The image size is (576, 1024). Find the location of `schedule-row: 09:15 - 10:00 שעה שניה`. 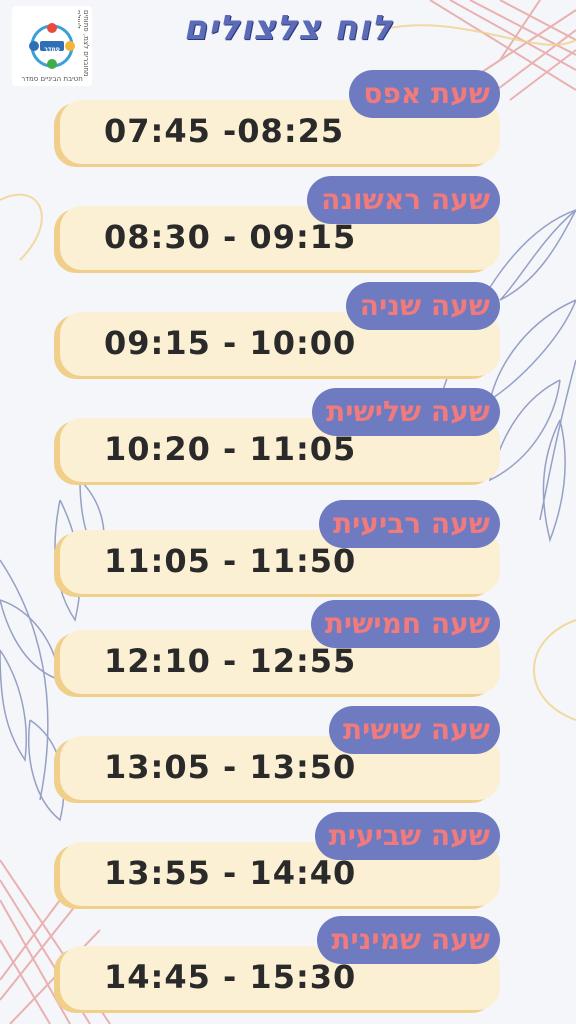

schedule-row: 09:15 - 10:00 שעה שניה is located at coordinates (288, 329).